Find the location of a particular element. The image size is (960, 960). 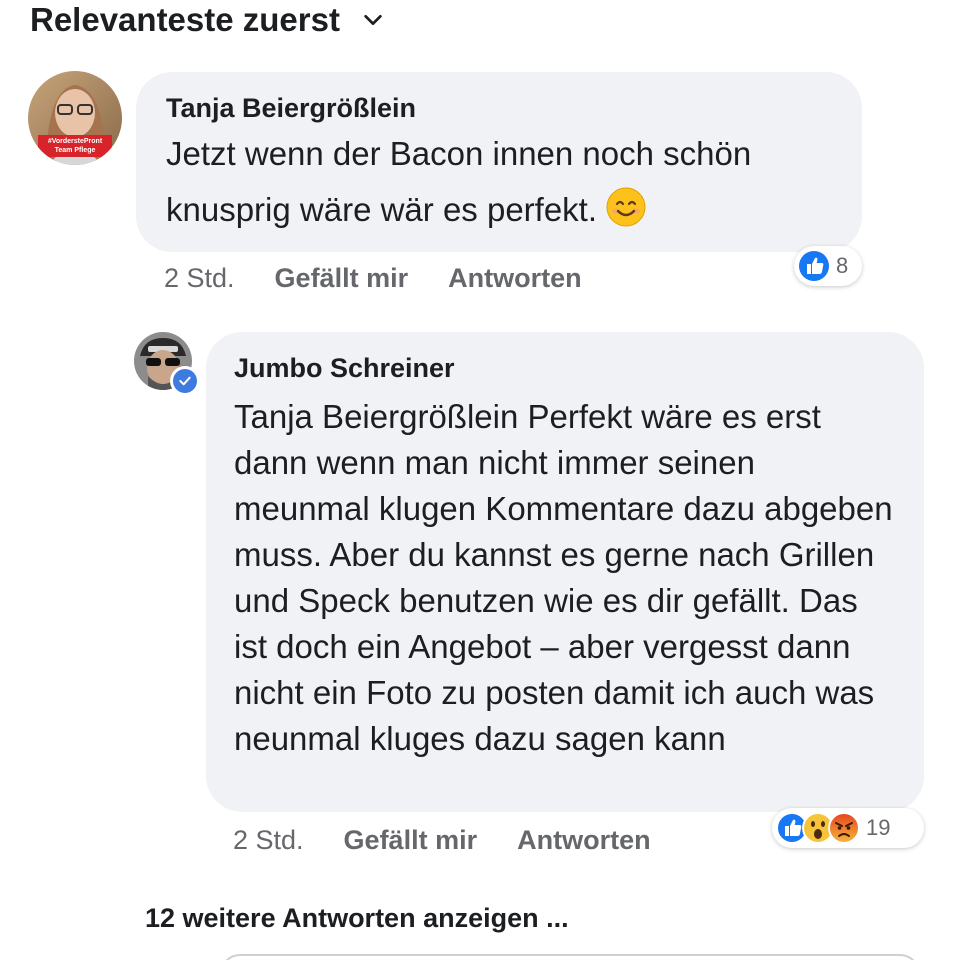

comment-author: Tanja Beiergrößlein is located at coordinates (499, 108).